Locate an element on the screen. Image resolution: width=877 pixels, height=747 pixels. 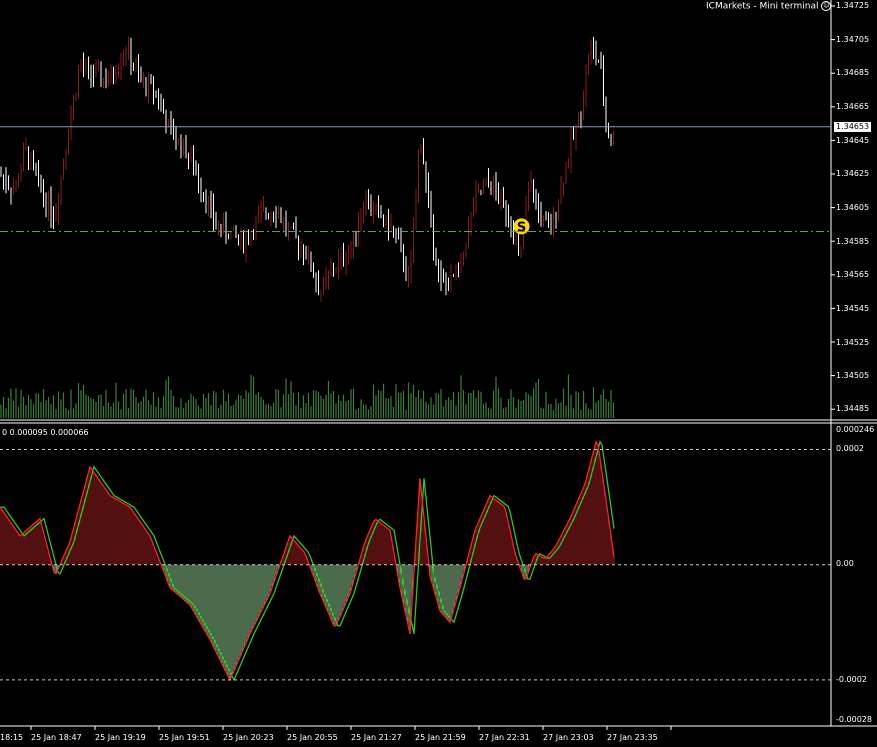
price-tick: 1.34705 is located at coordinates (853, 39).